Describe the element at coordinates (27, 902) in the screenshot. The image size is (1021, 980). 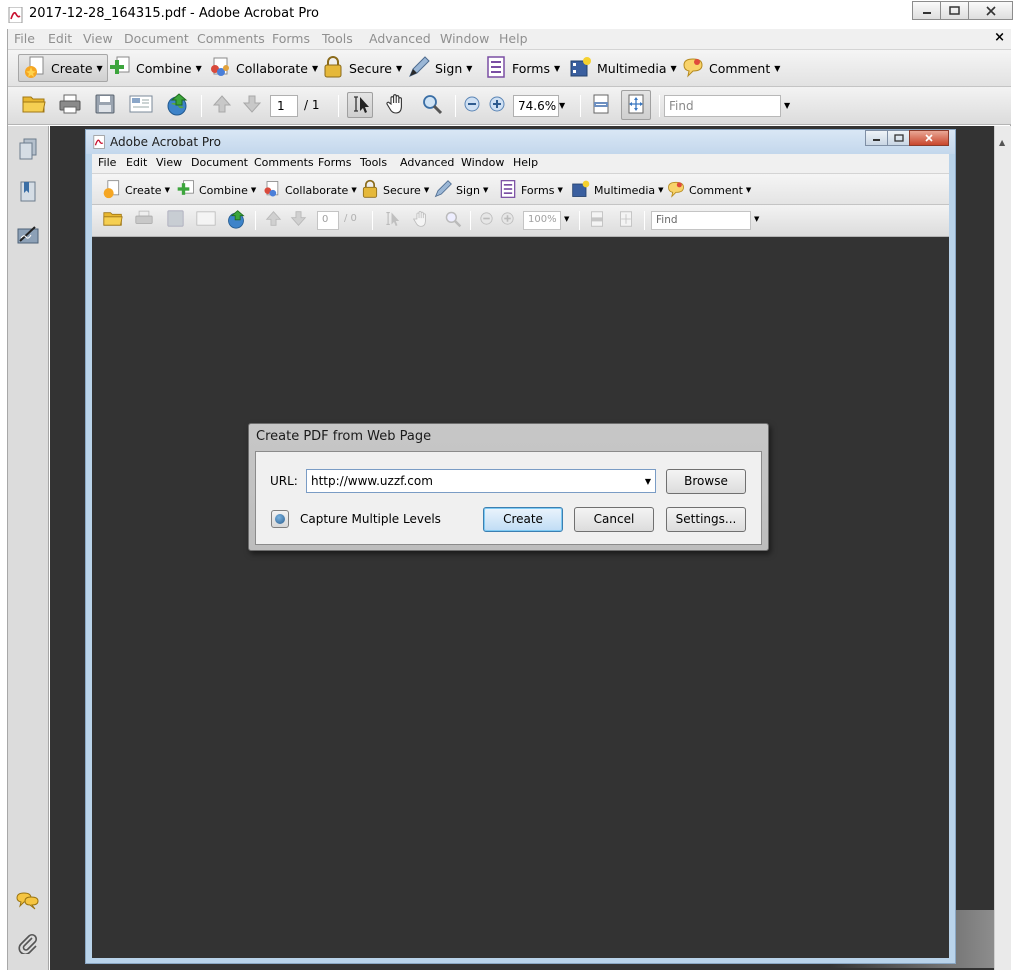
I see `comments-panel-button` at that location.